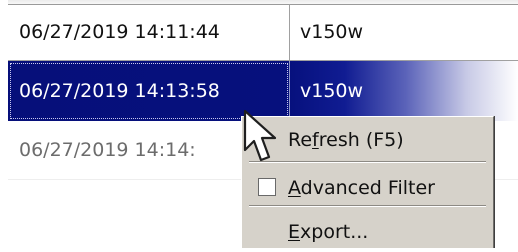 The width and height of the screenshot is (518, 252). I want to click on advanced-filter-mnemonic: A, so click(294, 188).